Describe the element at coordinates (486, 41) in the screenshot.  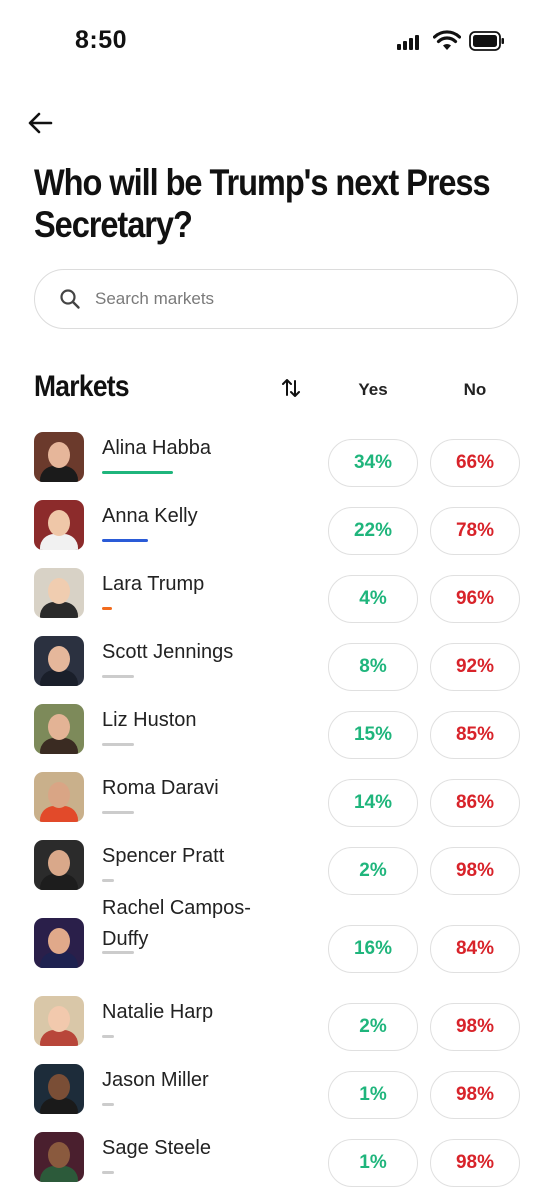
I see `battery-icon` at that location.